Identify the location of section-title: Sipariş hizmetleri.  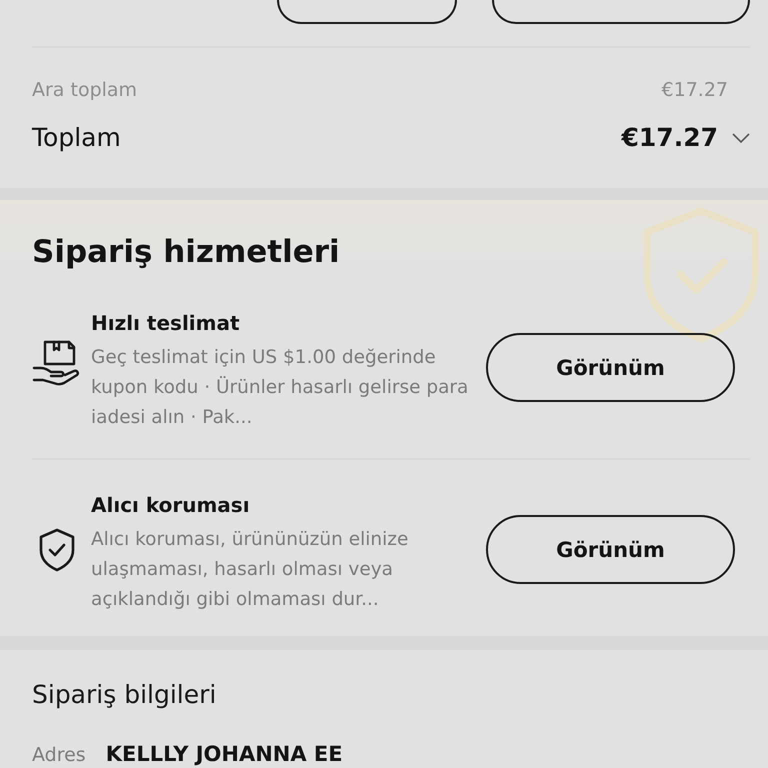
(186, 252).